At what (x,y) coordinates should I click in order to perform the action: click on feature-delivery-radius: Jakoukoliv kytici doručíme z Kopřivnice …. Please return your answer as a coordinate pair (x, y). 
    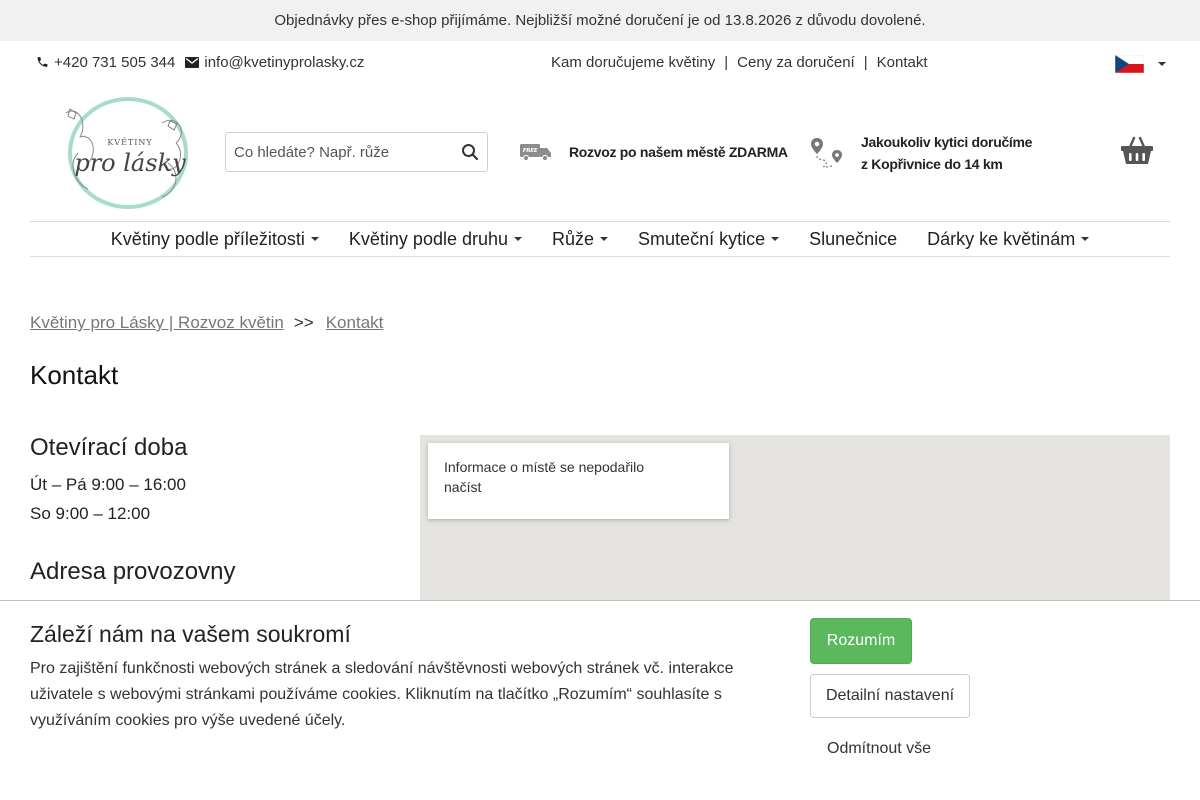
    Looking at the image, I should click on (921, 153).